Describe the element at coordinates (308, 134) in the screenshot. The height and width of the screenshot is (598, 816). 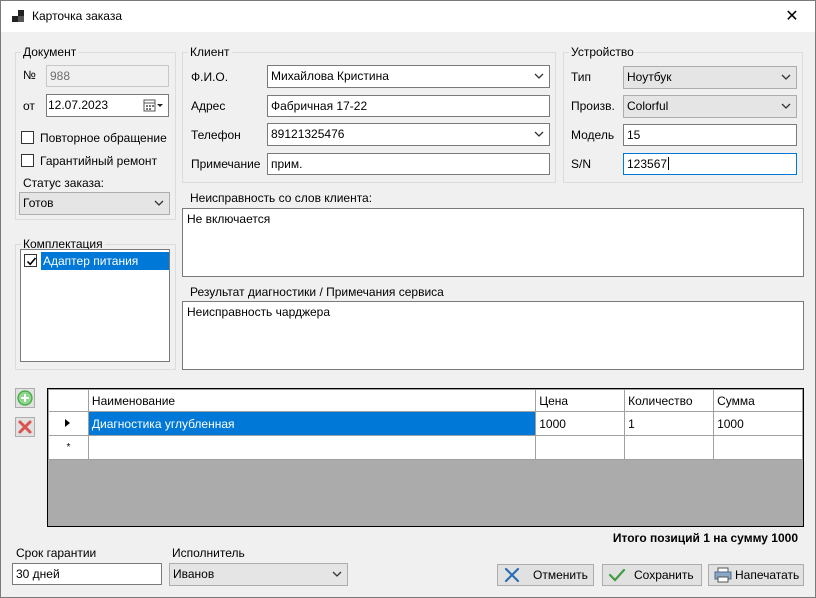
I see `phone-value: 89121325476` at that location.